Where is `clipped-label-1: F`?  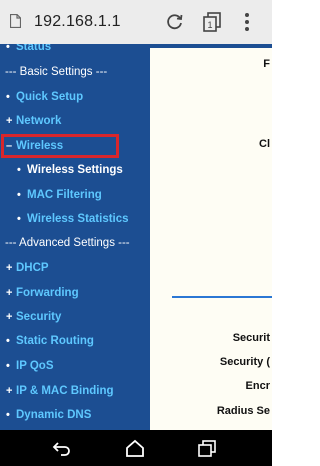 clipped-label-1: F is located at coordinates (266, 64).